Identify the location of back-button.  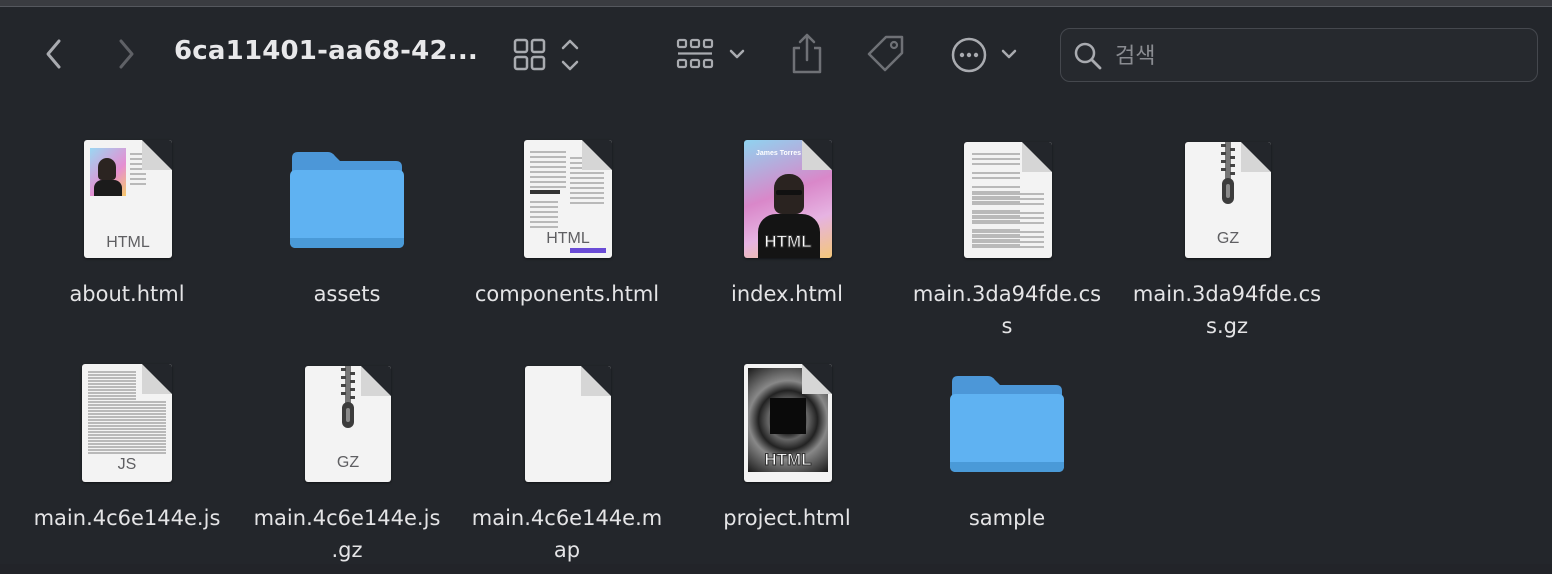
(54, 54).